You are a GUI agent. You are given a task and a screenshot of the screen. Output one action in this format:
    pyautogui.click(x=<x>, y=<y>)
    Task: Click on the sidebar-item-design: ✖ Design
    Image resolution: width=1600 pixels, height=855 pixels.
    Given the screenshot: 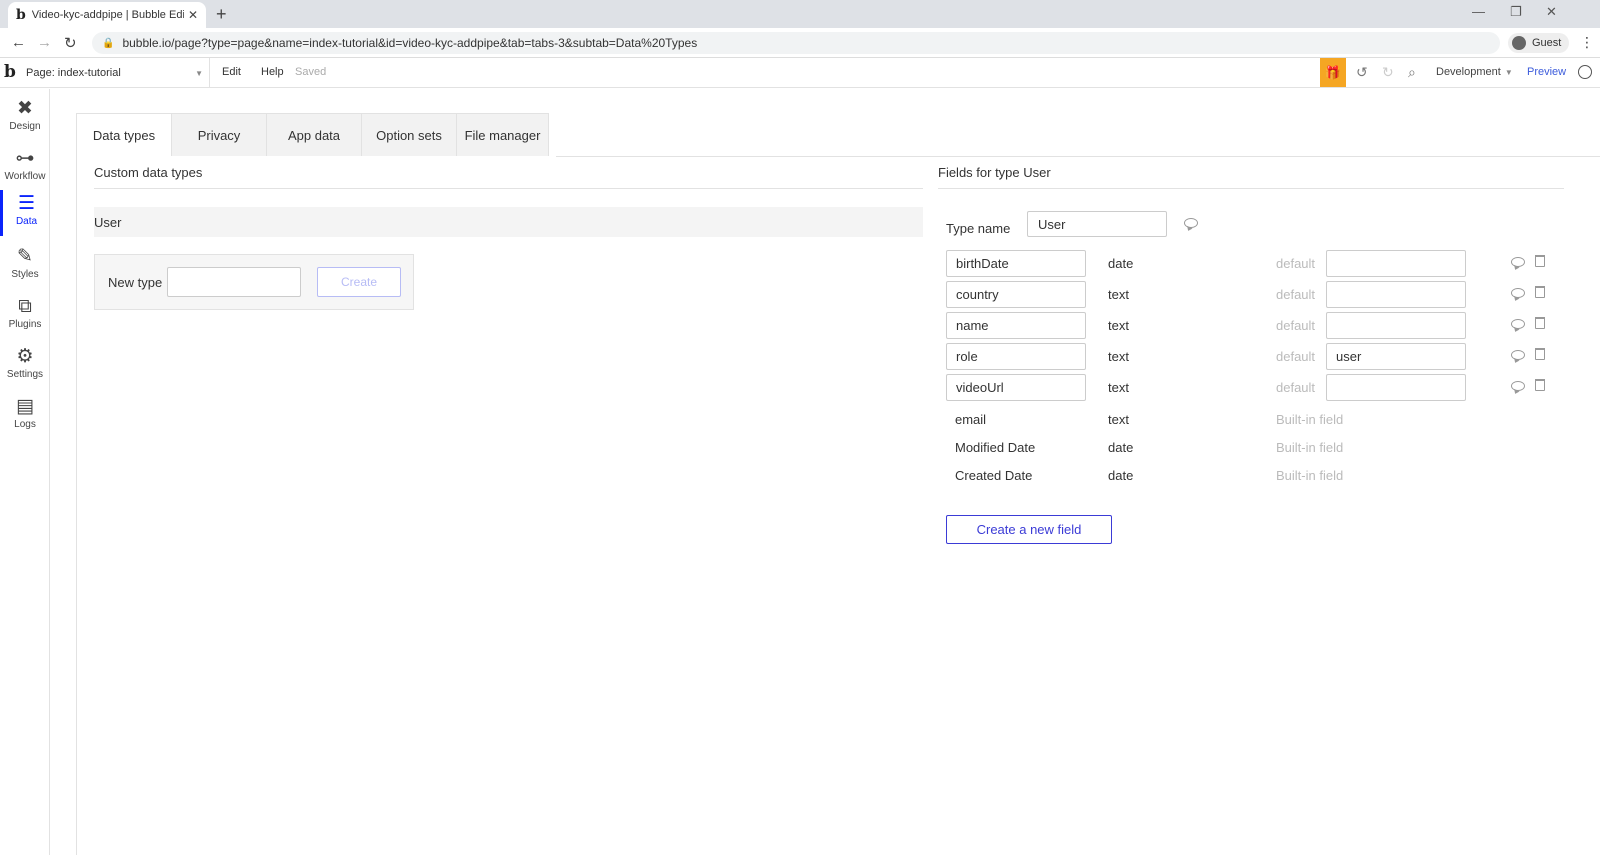 What is the action you would take?
    pyautogui.click(x=25, y=119)
    